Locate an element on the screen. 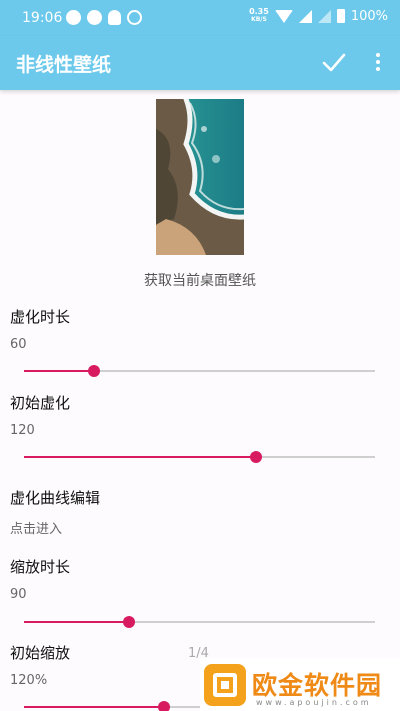 The image size is (400, 711). signal-2-icon is located at coordinates (324, 16).